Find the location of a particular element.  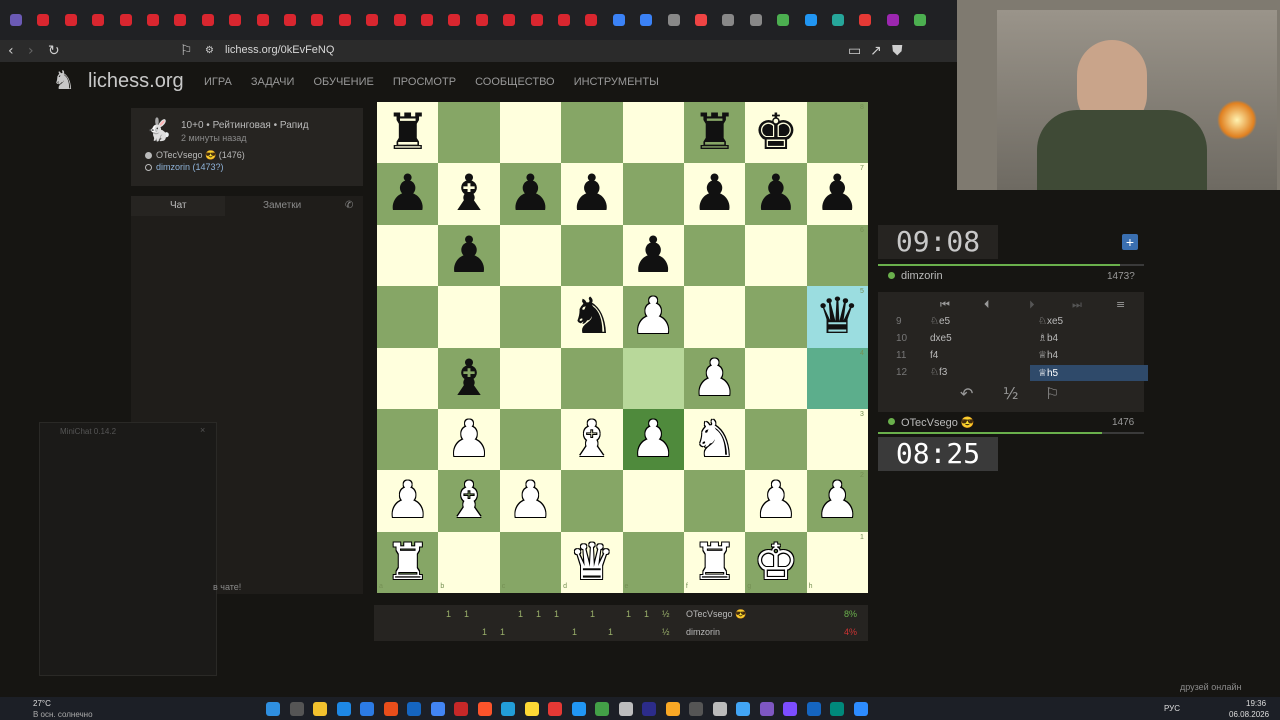

white-move: ♘f3 is located at coordinates (938, 372).